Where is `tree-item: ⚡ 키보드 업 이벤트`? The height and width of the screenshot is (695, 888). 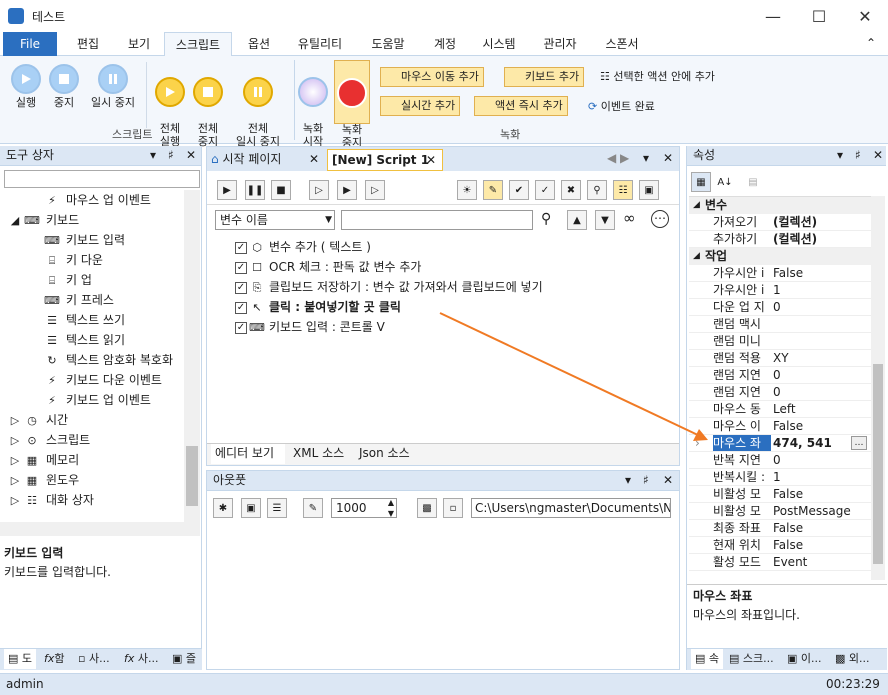
tree-item: ⚡ 키보드 업 이벤트 is located at coordinates (97, 400).